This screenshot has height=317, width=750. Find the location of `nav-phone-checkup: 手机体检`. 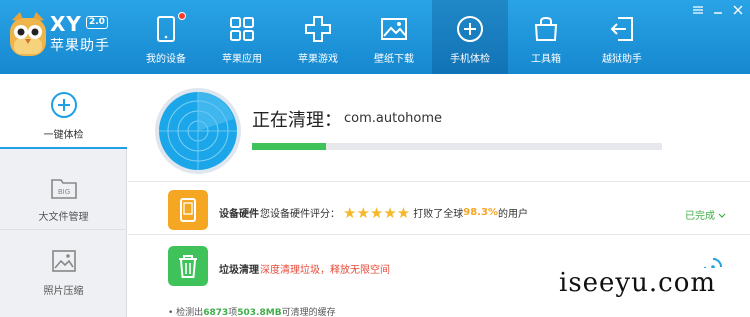

nav-phone-checkup: 手机体检 is located at coordinates (470, 37).